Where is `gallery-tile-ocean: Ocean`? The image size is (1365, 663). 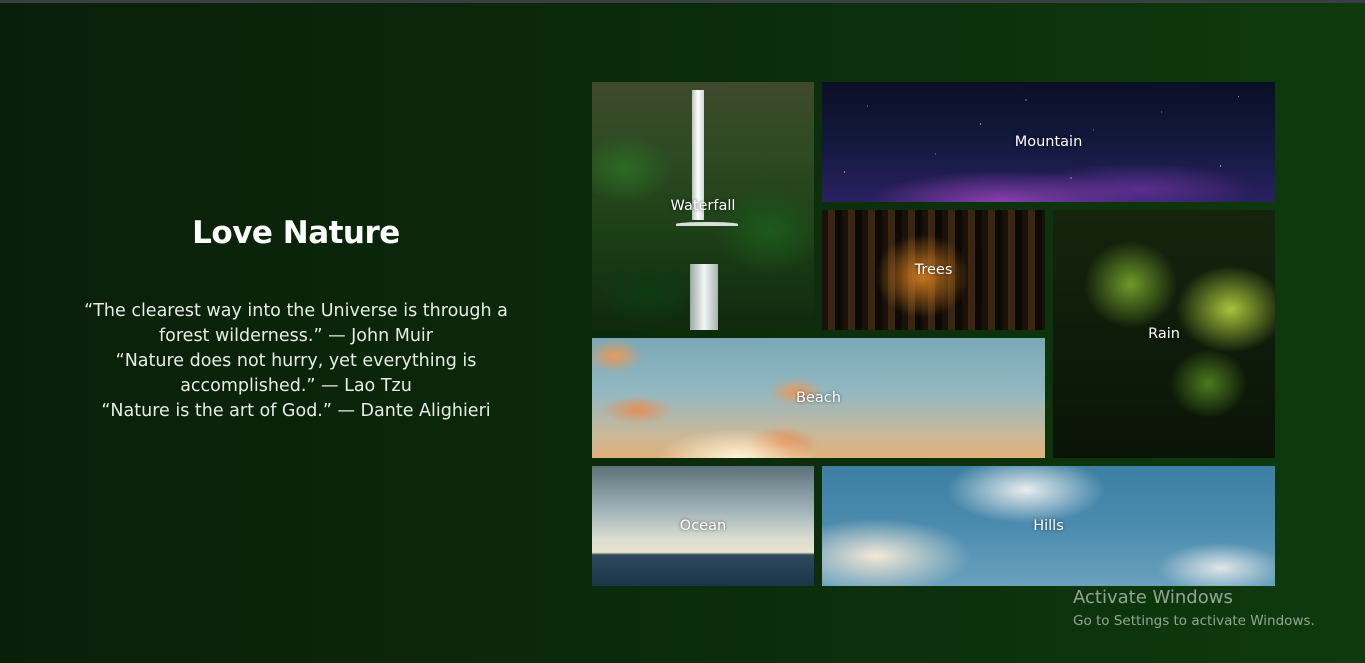 gallery-tile-ocean: Ocean is located at coordinates (703, 526).